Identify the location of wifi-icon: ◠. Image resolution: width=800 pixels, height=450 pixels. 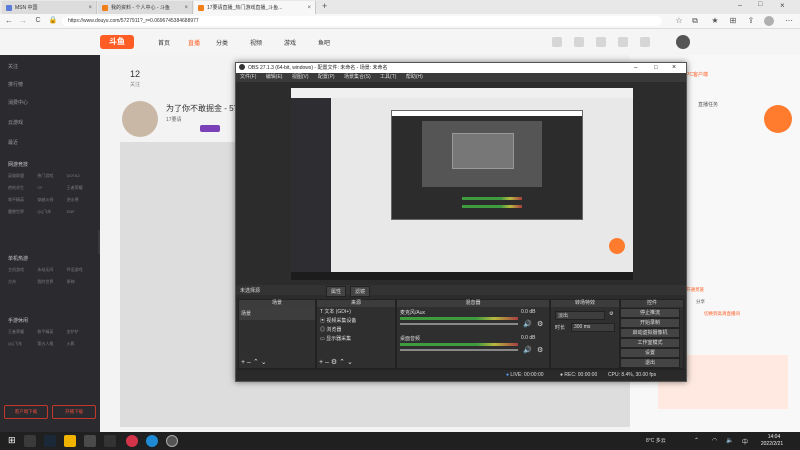
(714, 440).